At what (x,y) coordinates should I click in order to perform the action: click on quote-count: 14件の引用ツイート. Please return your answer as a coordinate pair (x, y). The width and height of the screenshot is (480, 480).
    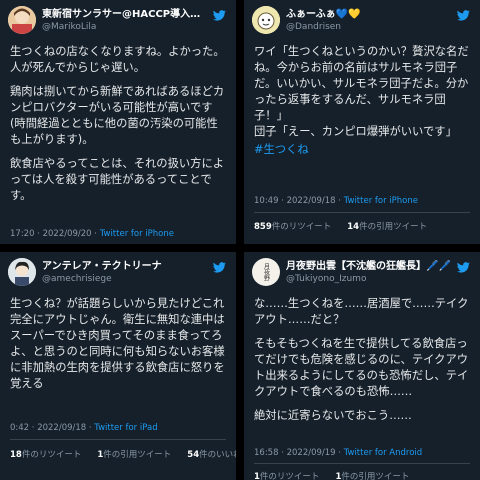
    Looking at the image, I should click on (391, 227).